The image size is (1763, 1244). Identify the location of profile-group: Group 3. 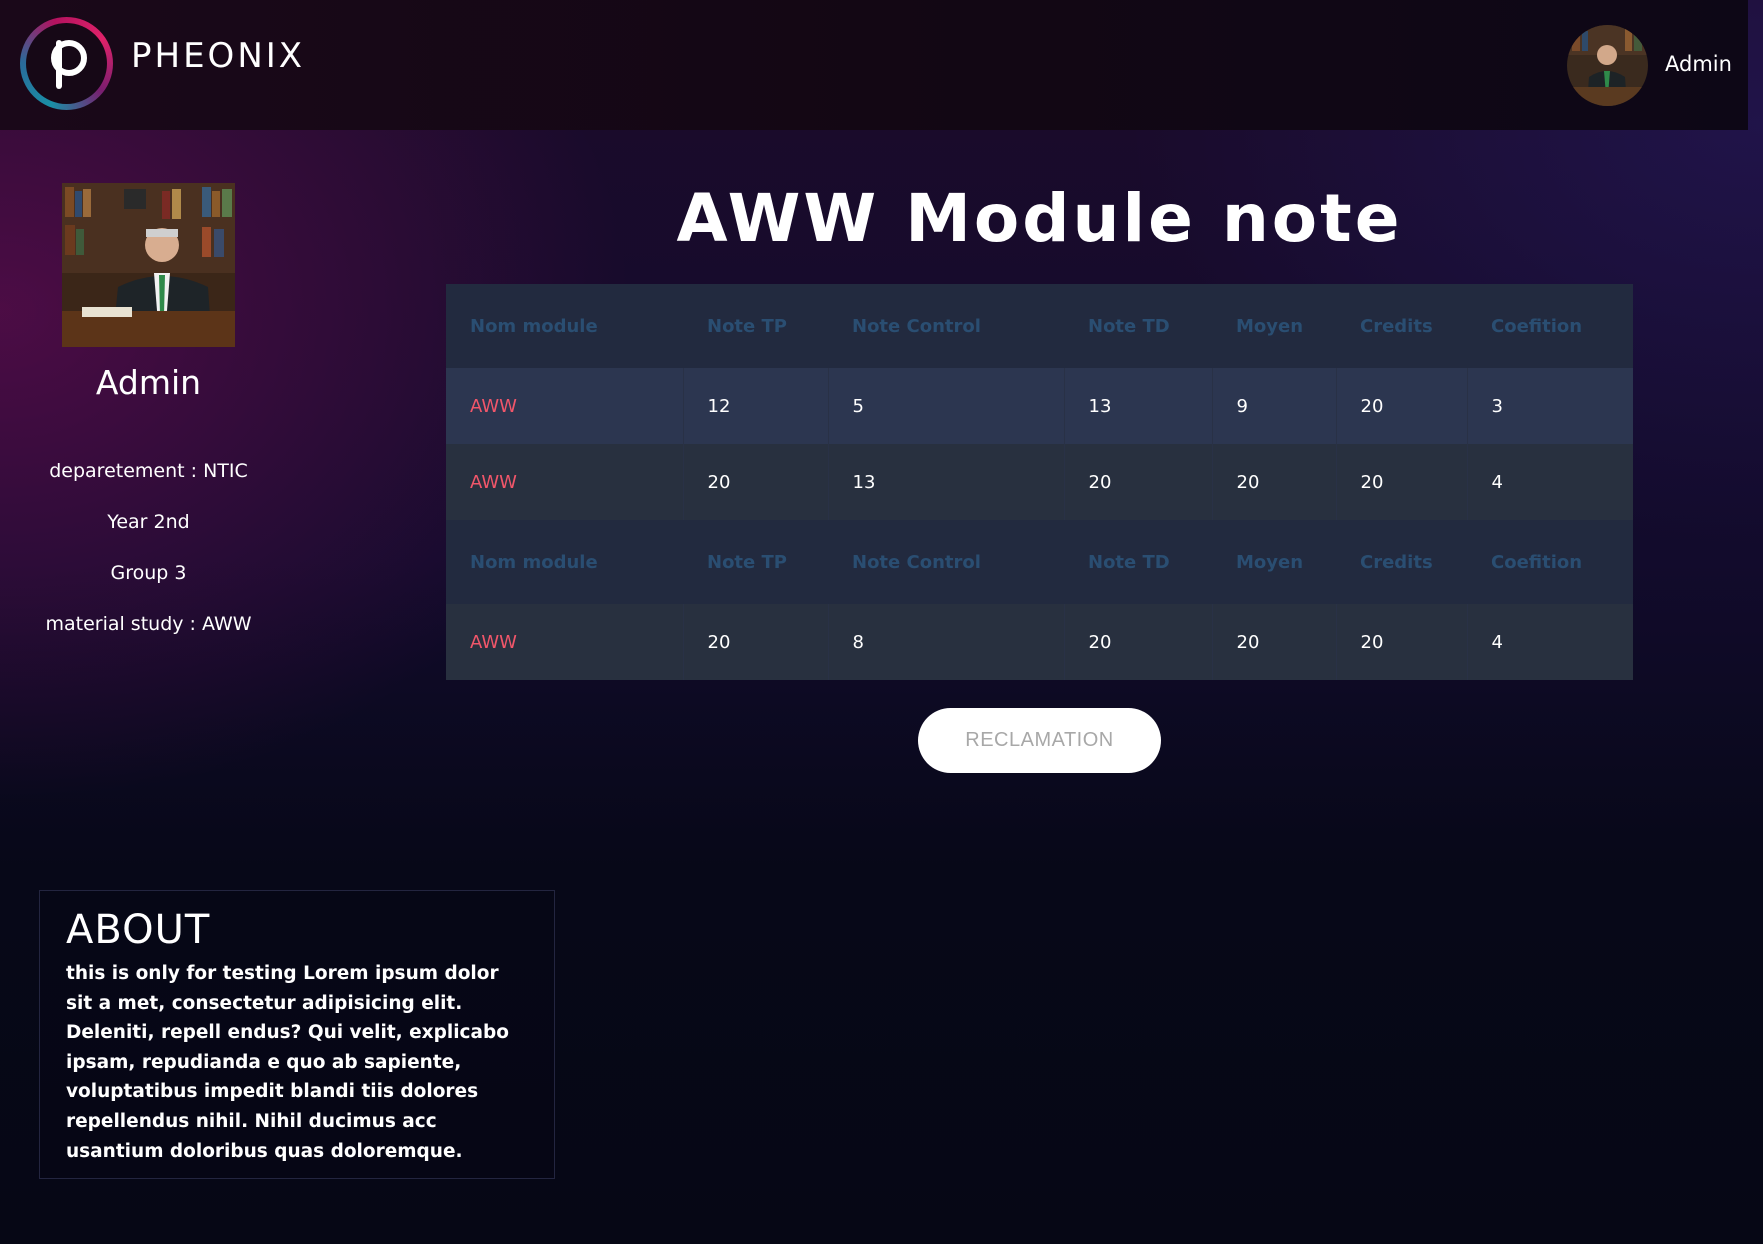
(148, 573).